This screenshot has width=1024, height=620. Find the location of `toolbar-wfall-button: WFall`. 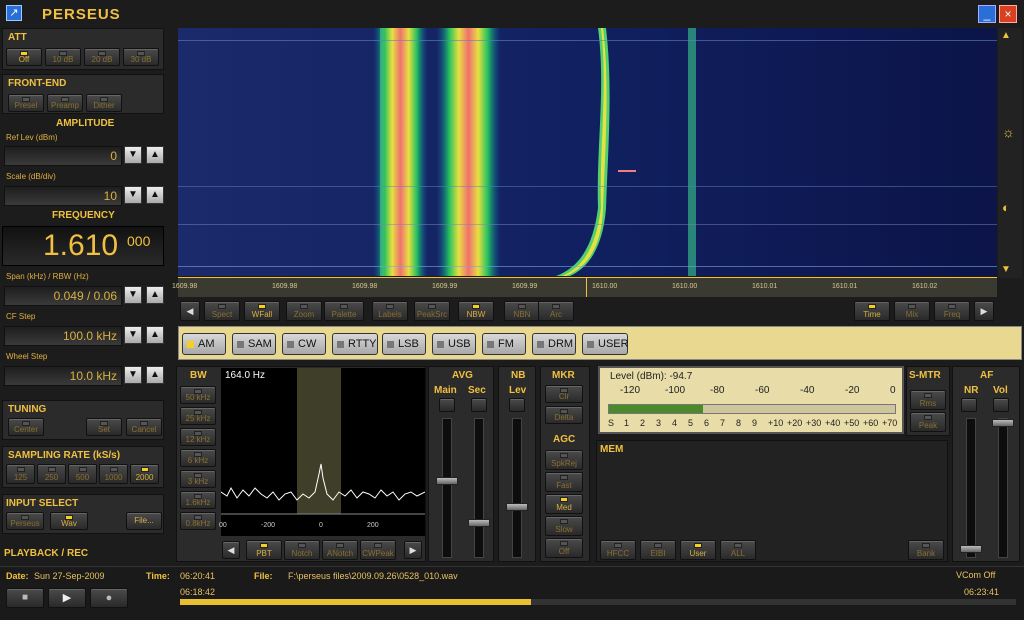

toolbar-wfall-button: WFall is located at coordinates (262, 311).